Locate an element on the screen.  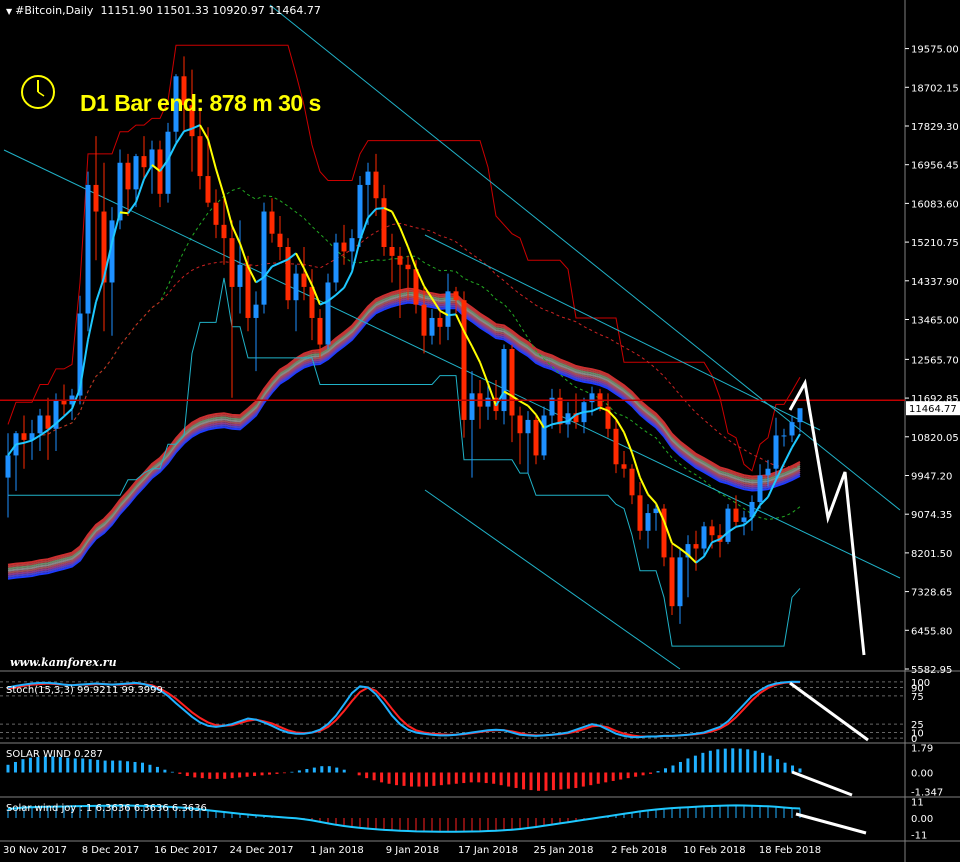
time-tick-label: 24 Dec 2017 is located at coordinates (262, 850).